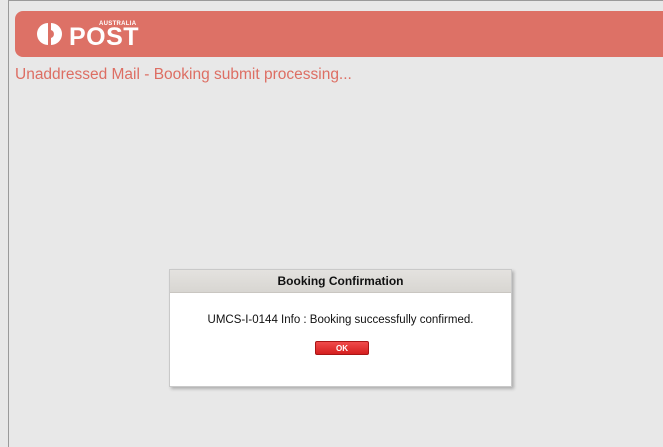 The height and width of the screenshot is (447, 663). I want to click on dialog-title: Booking Confirmation, so click(340, 281).